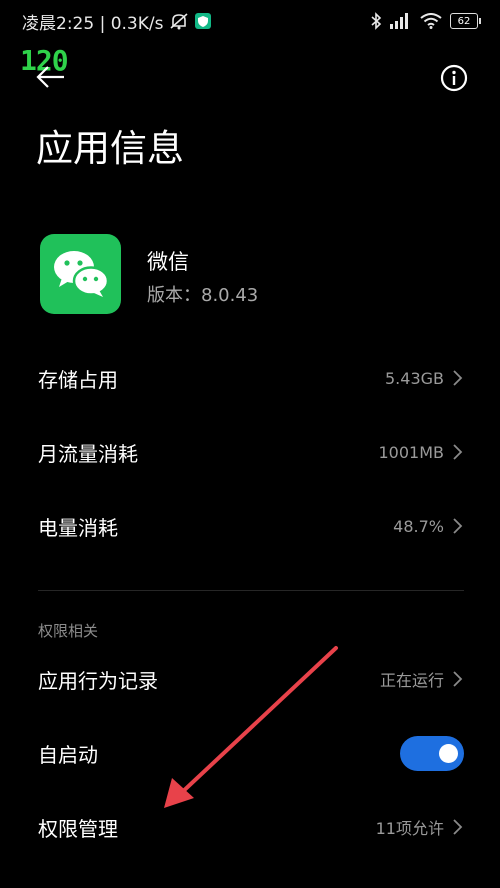 This screenshot has height=888, width=500. Describe the element at coordinates (203, 21) in the screenshot. I see `security-shield-icon` at that location.